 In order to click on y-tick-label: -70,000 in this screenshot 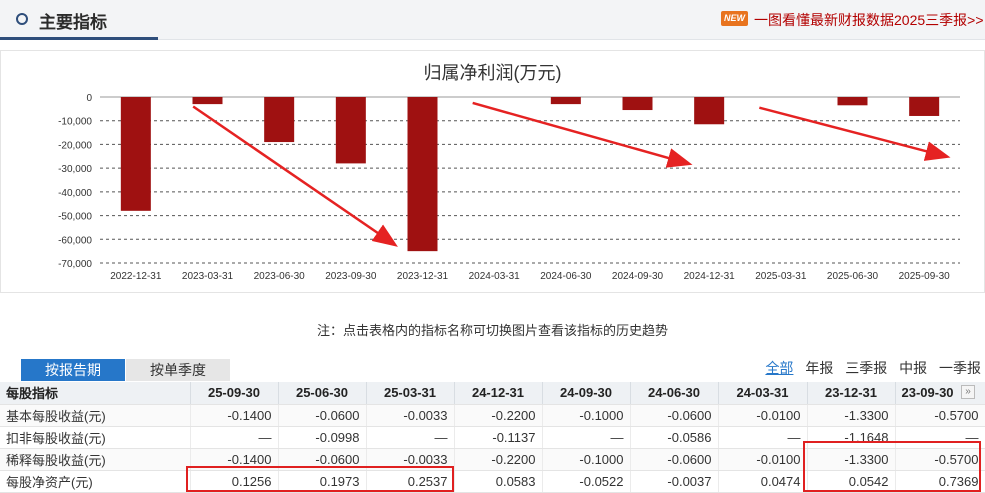, I will do `click(75, 264)`.